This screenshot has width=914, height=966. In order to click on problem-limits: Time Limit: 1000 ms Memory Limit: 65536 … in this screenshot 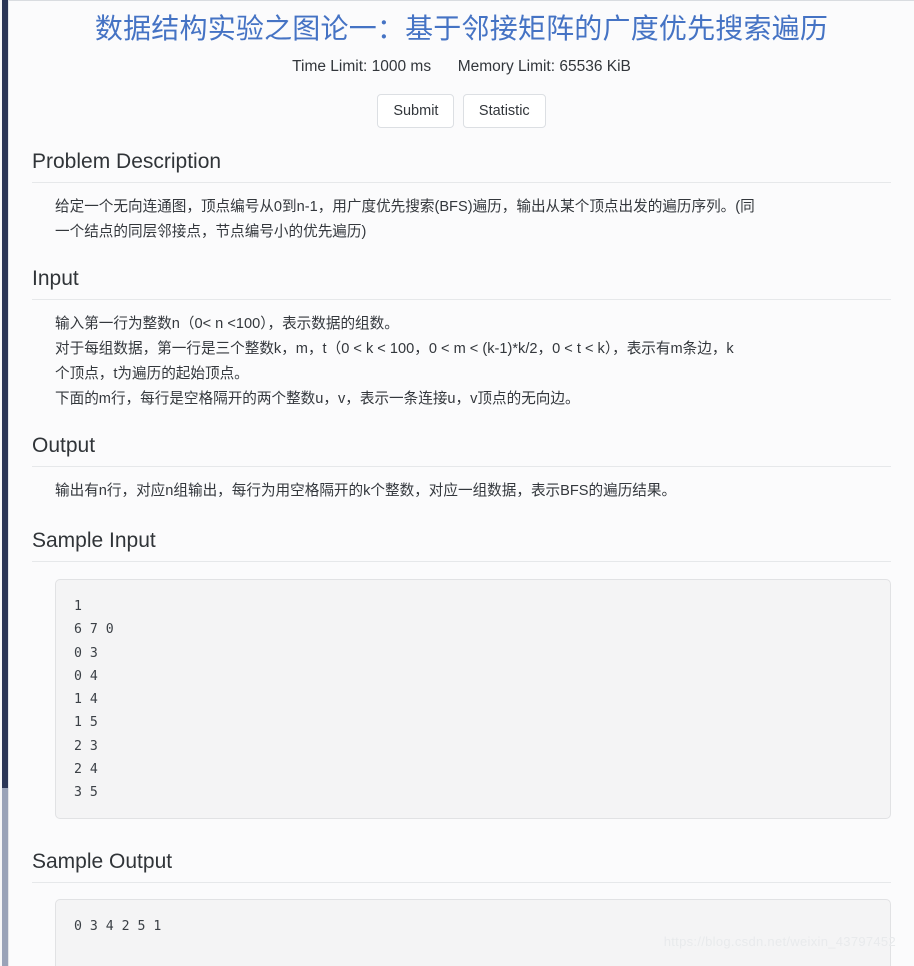, I will do `click(461, 67)`.